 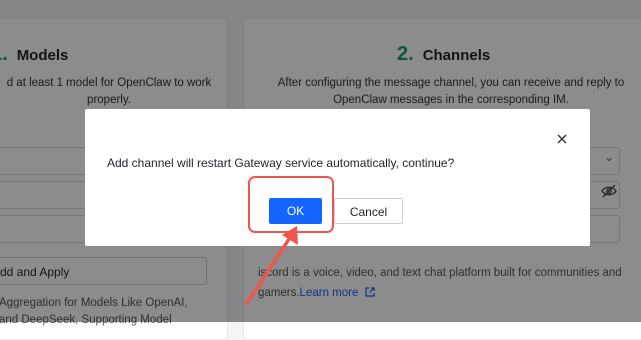 What do you see at coordinates (295, 211) in the screenshot?
I see `ok-button: OK` at bounding box center [295, 211].